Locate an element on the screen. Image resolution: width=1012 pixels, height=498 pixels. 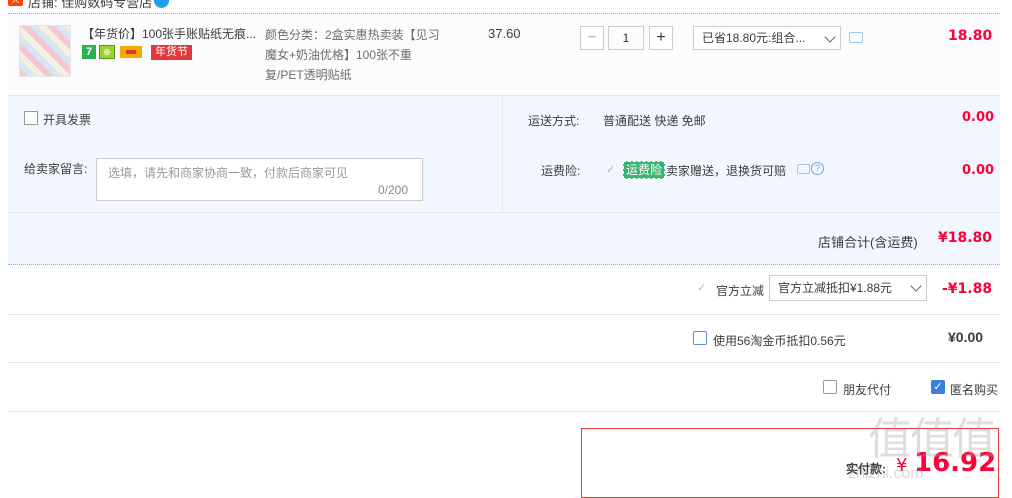
shop-total-label: 店铺合计(含运费) is located at coordinates (868, 242).